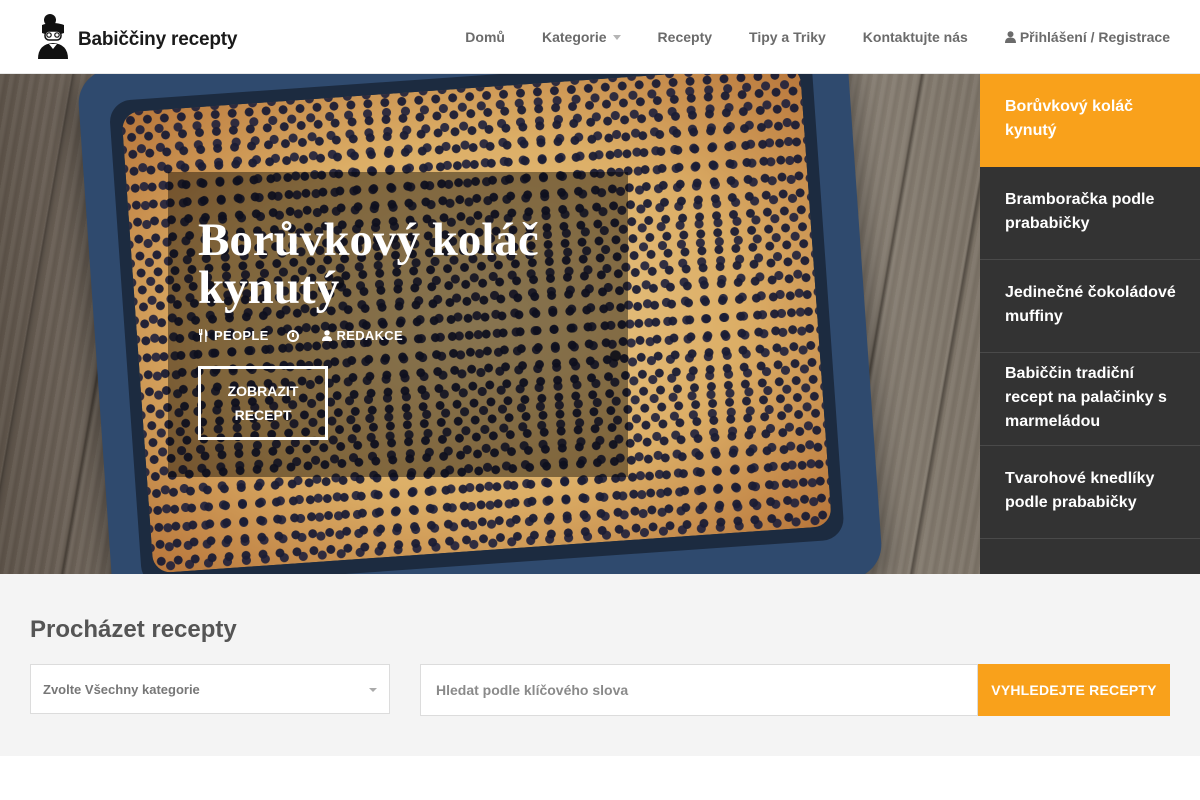  Describe the element at coordinates (1090, 213) in the screenshot. I see `recipe-list-item: Bramboračka podle prababičky` at that location.